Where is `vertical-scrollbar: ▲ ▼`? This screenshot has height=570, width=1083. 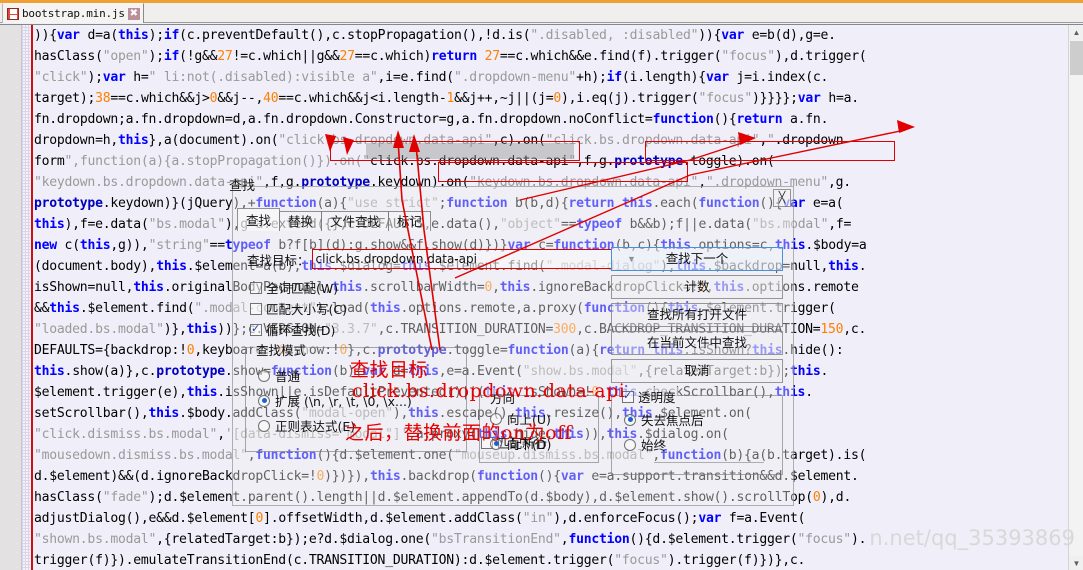 vertical-scrollbar: ▲ ▼ is located at coordinates (1075, 297).